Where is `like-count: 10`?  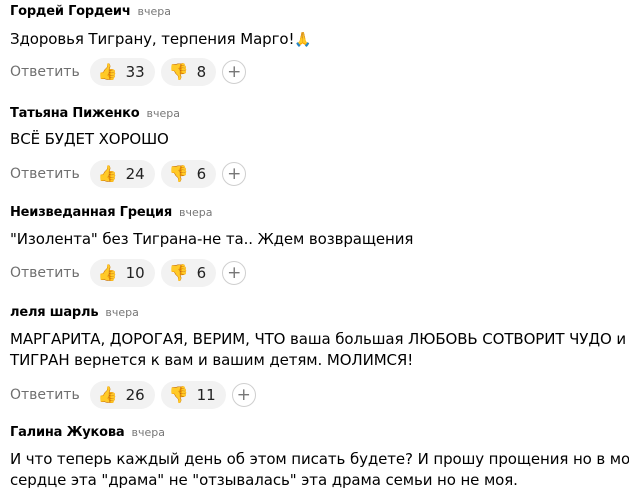 like-count: 10 is located at coordinates (135, 273).